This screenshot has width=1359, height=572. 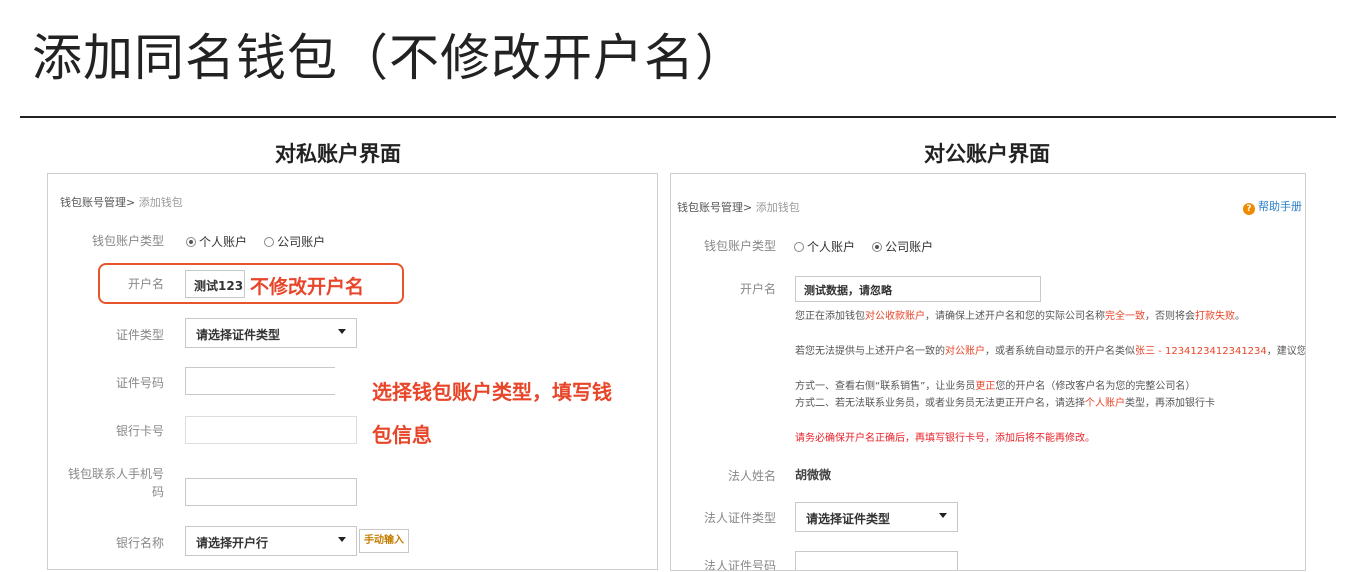 What do you see at coordinates (139, 335) in the screenshot?
I see `id-type-label: 证件类型` at bounding box center [139, 335].